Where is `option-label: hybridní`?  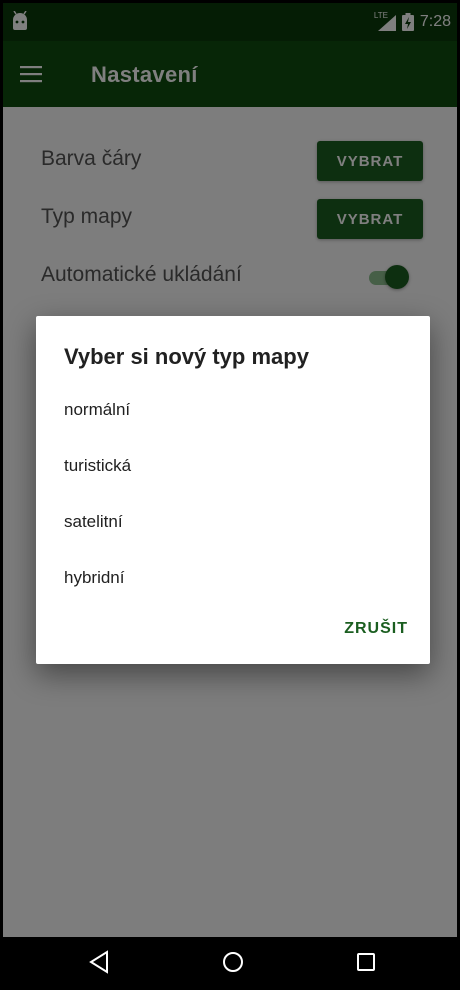
option-label: hybridní is located at coordinates (94, 577).